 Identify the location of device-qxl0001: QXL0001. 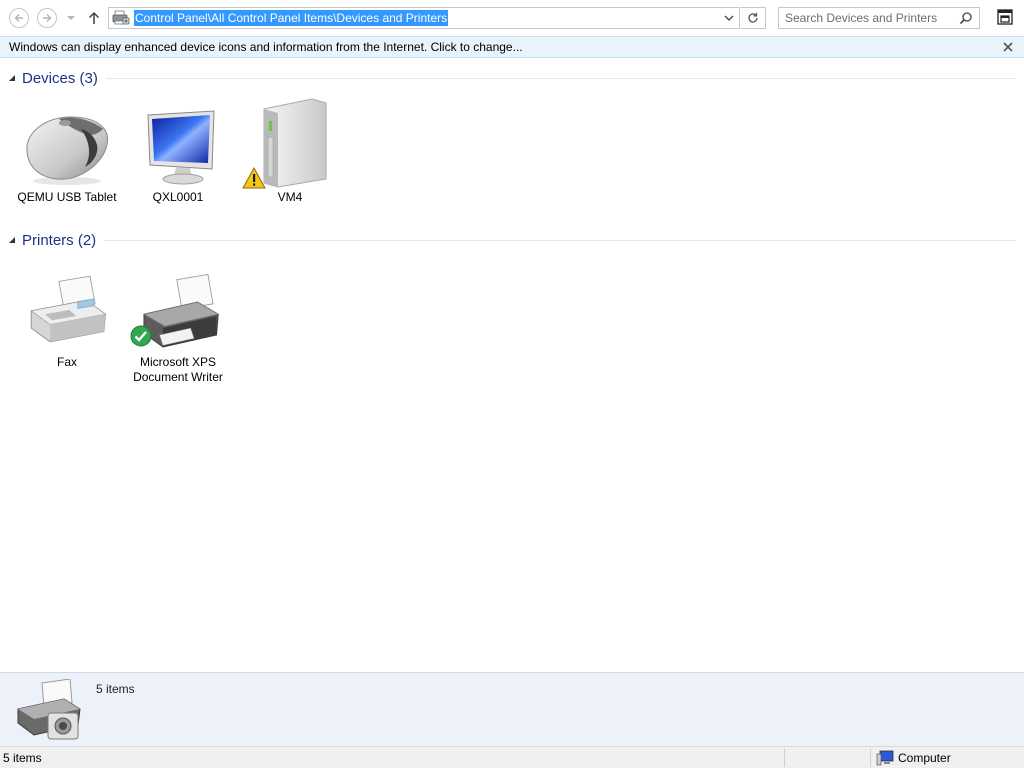
(178, 149).